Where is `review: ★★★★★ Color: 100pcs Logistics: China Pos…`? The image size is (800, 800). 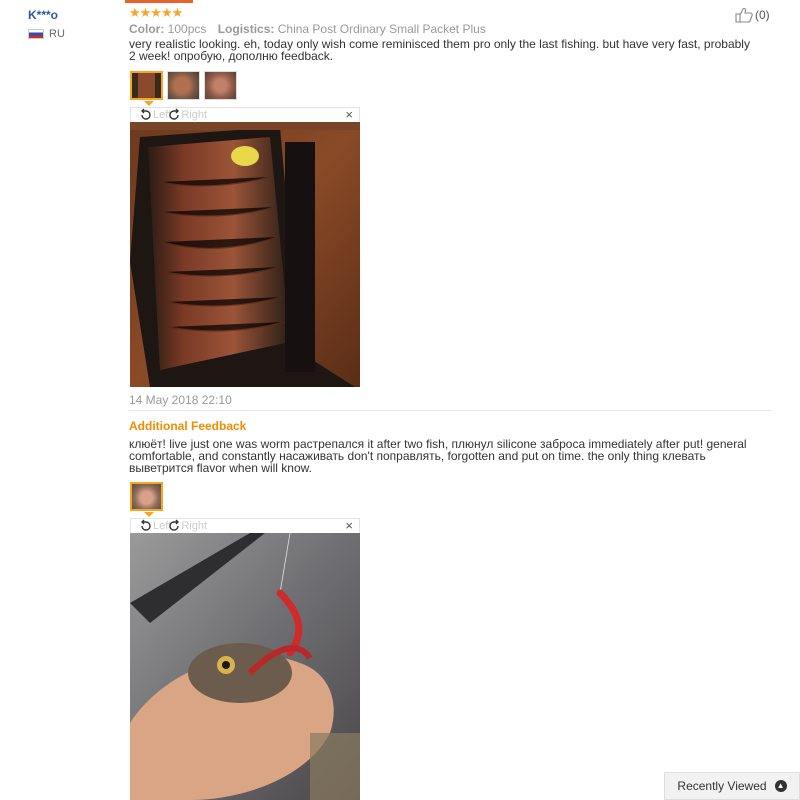
review: ★★★★★ Color: 100pcs Logistics: China Pos… is located at coordinates (451, 34).